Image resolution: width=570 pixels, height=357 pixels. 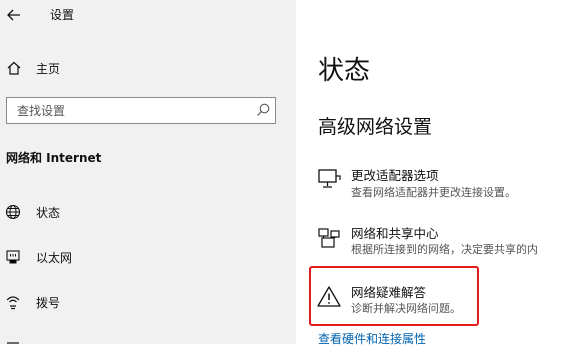 I want to click on section-title: 网络和 Internet, so click(x=54, y=158).